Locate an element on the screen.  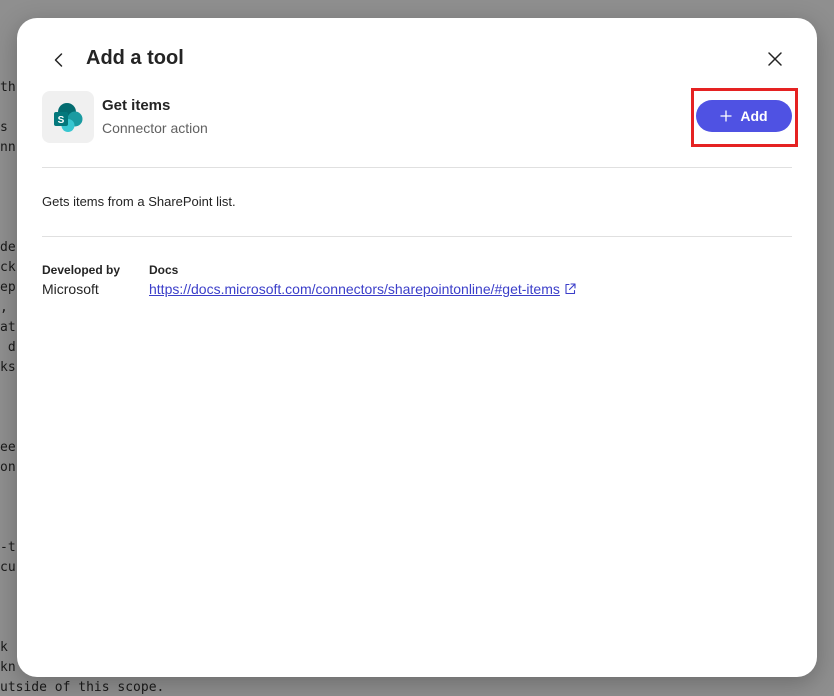
background-line: th is located at coordinates (8, 87).